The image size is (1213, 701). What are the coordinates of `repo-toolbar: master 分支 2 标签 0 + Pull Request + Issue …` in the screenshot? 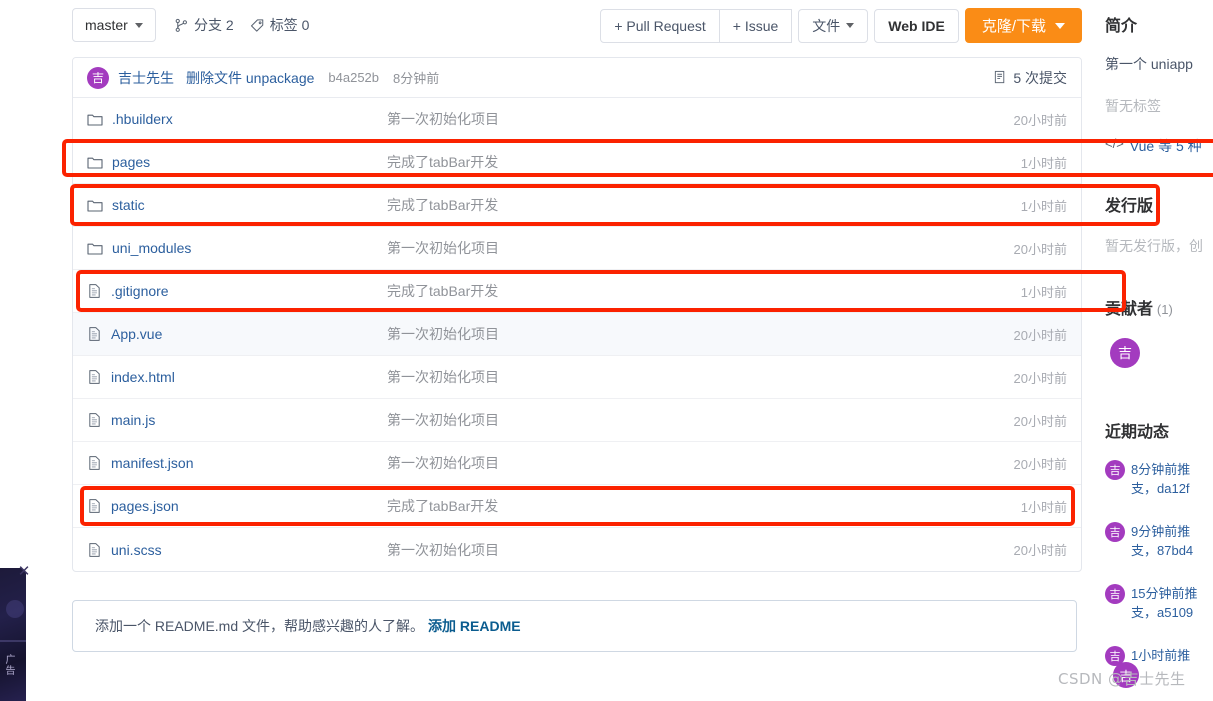 It's located at (577, 25).